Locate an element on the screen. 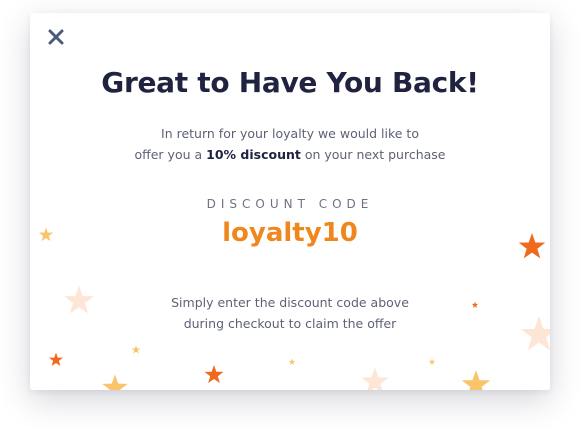  intro-line-2-suffix: on your next purchase is located at coordinates (373, 154).